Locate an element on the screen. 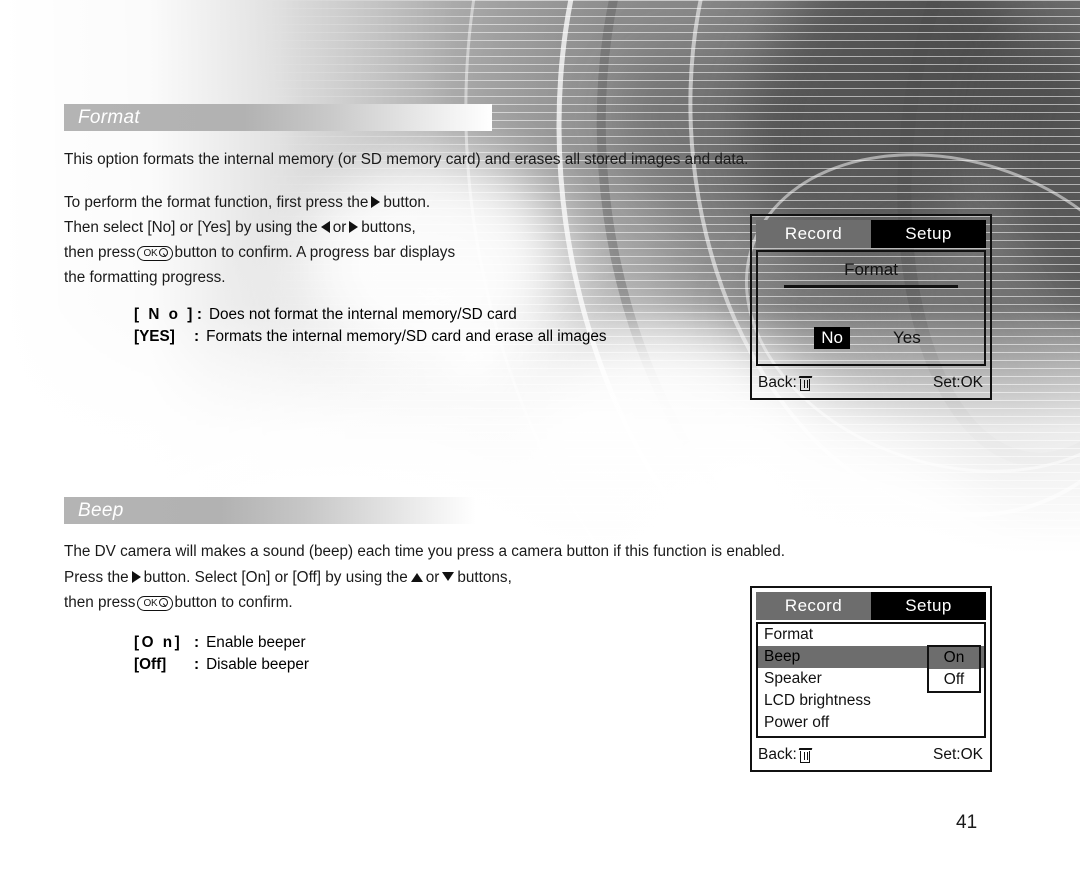  lcd-format-choice-no: No is located at coordinates (832, 338).